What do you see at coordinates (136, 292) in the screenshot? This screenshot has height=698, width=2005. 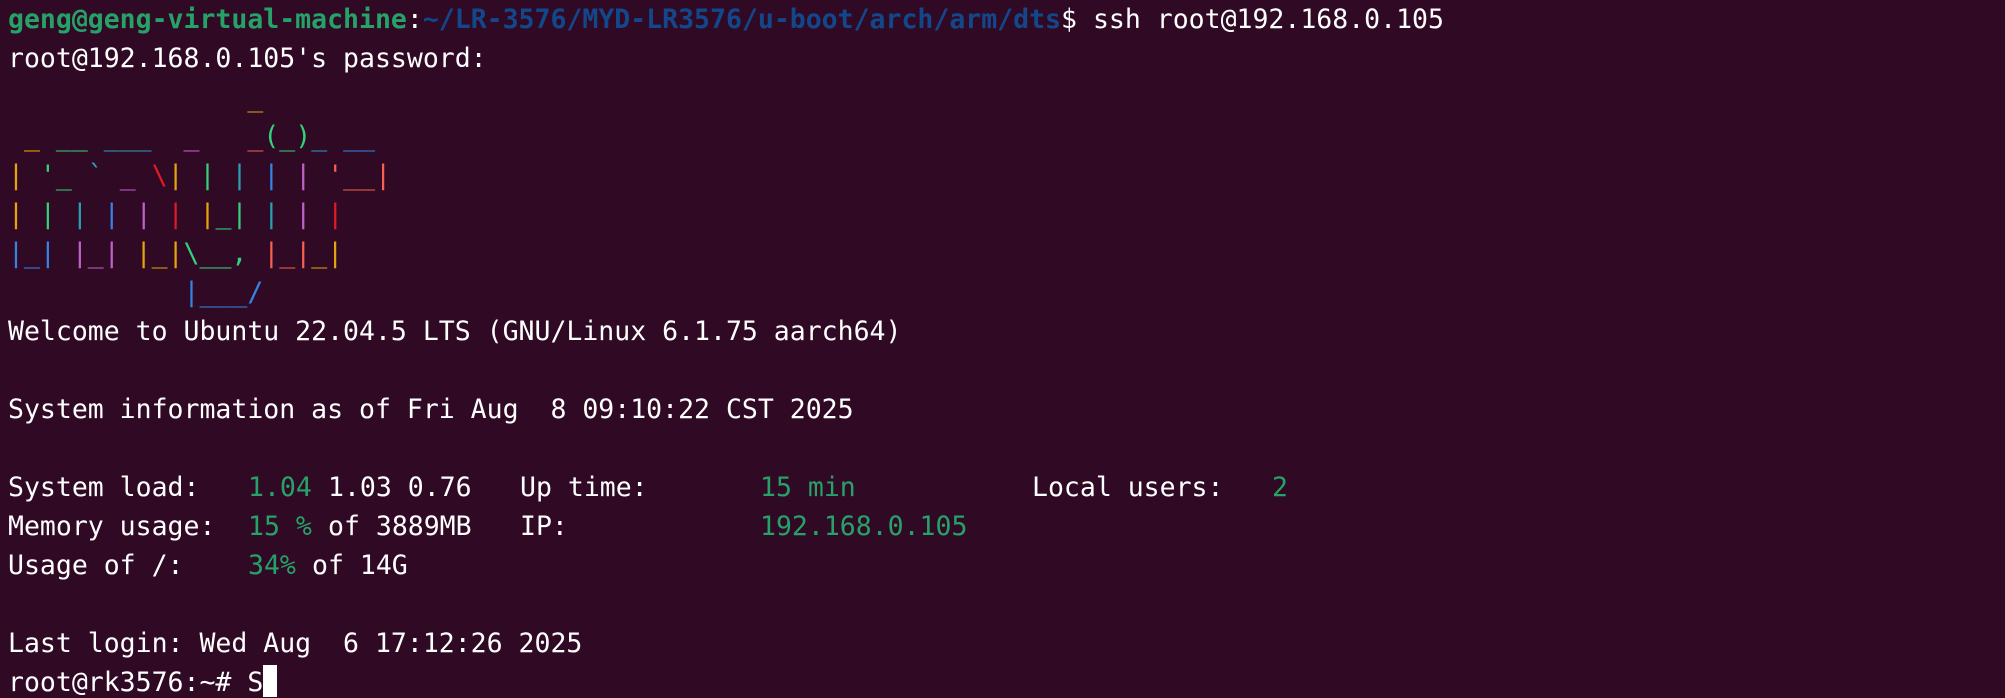 I see `banner-line-6: |___/` at bounding box center [136, 292].